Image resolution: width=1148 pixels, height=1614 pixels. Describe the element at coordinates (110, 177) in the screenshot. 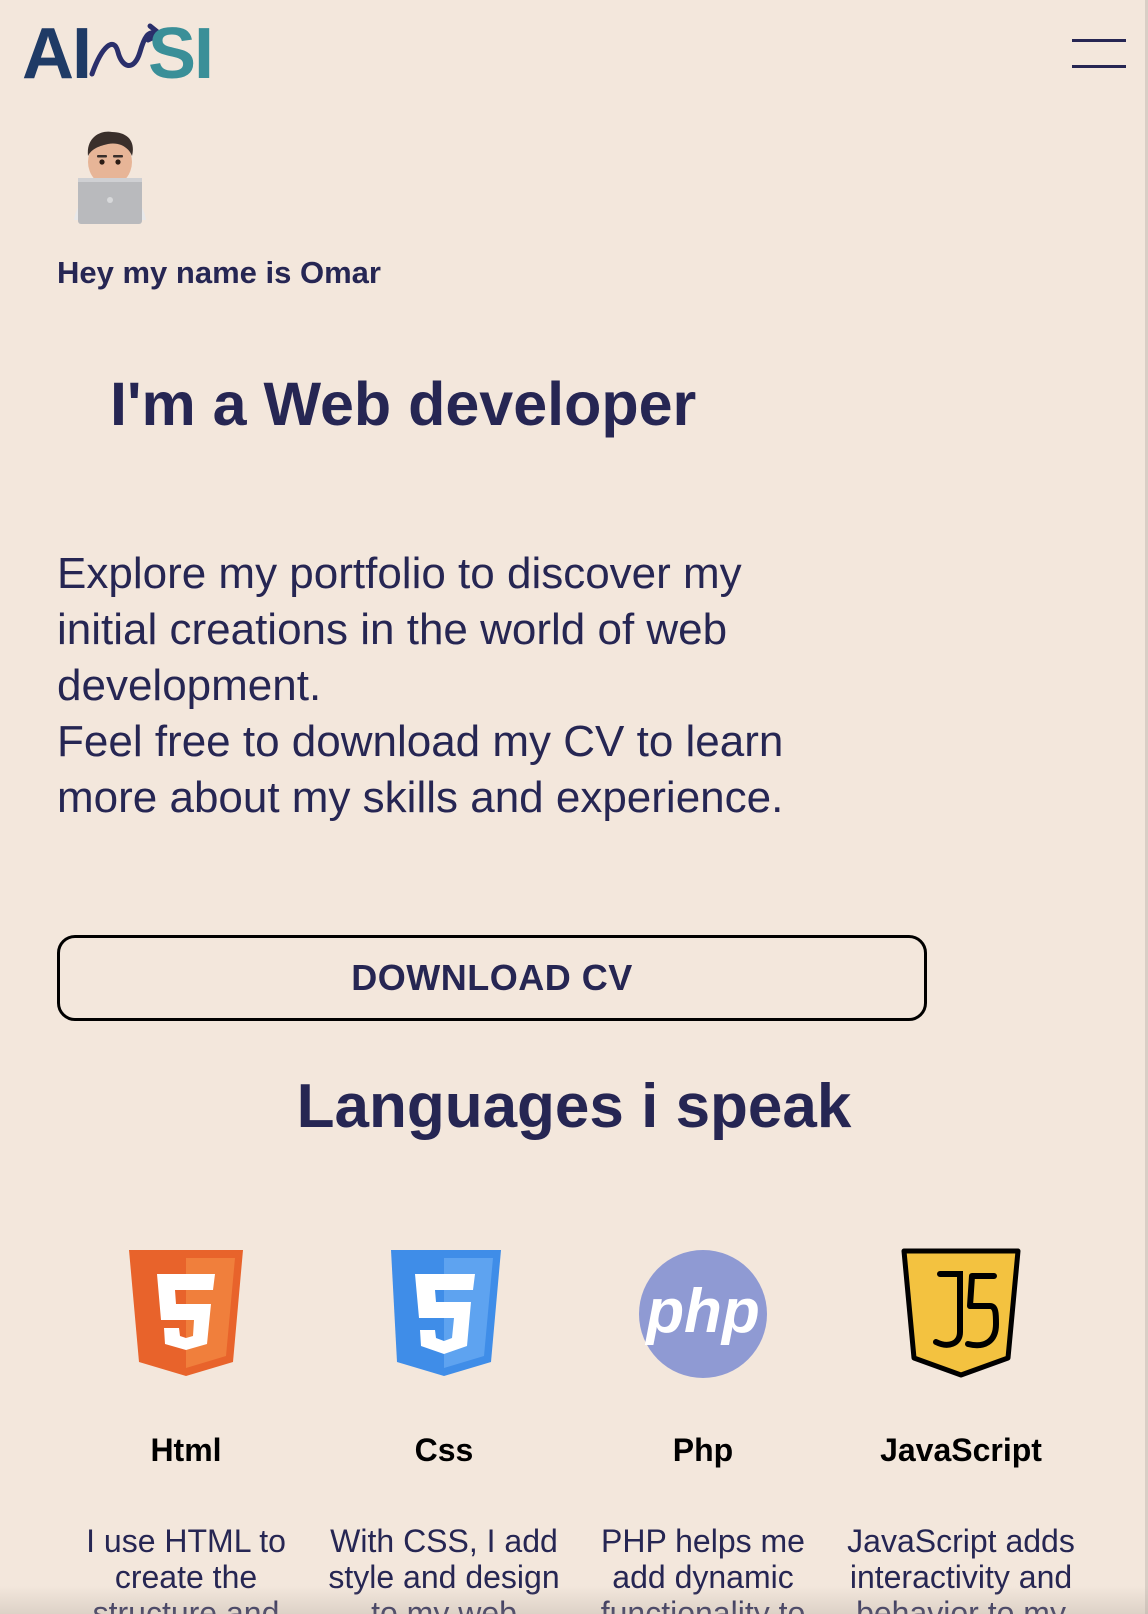

I see `avatar` at that location.